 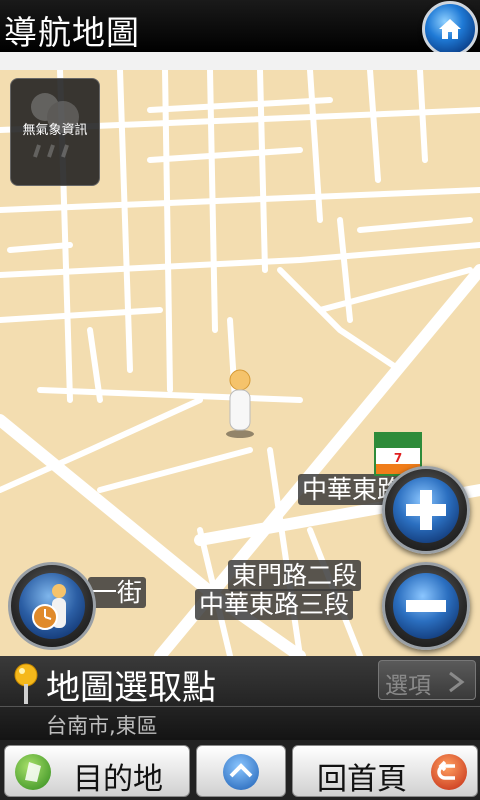 I want to click on title-subbar, so click(x=240, y=61).